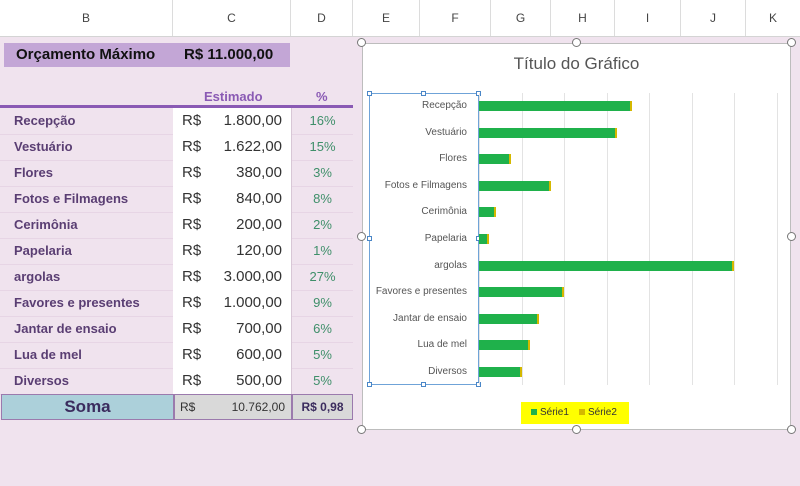  What do you see at coordinates (322, 251) in the screenshot?
I see `percent-cell: 1%` at bounding box center [322, 251].